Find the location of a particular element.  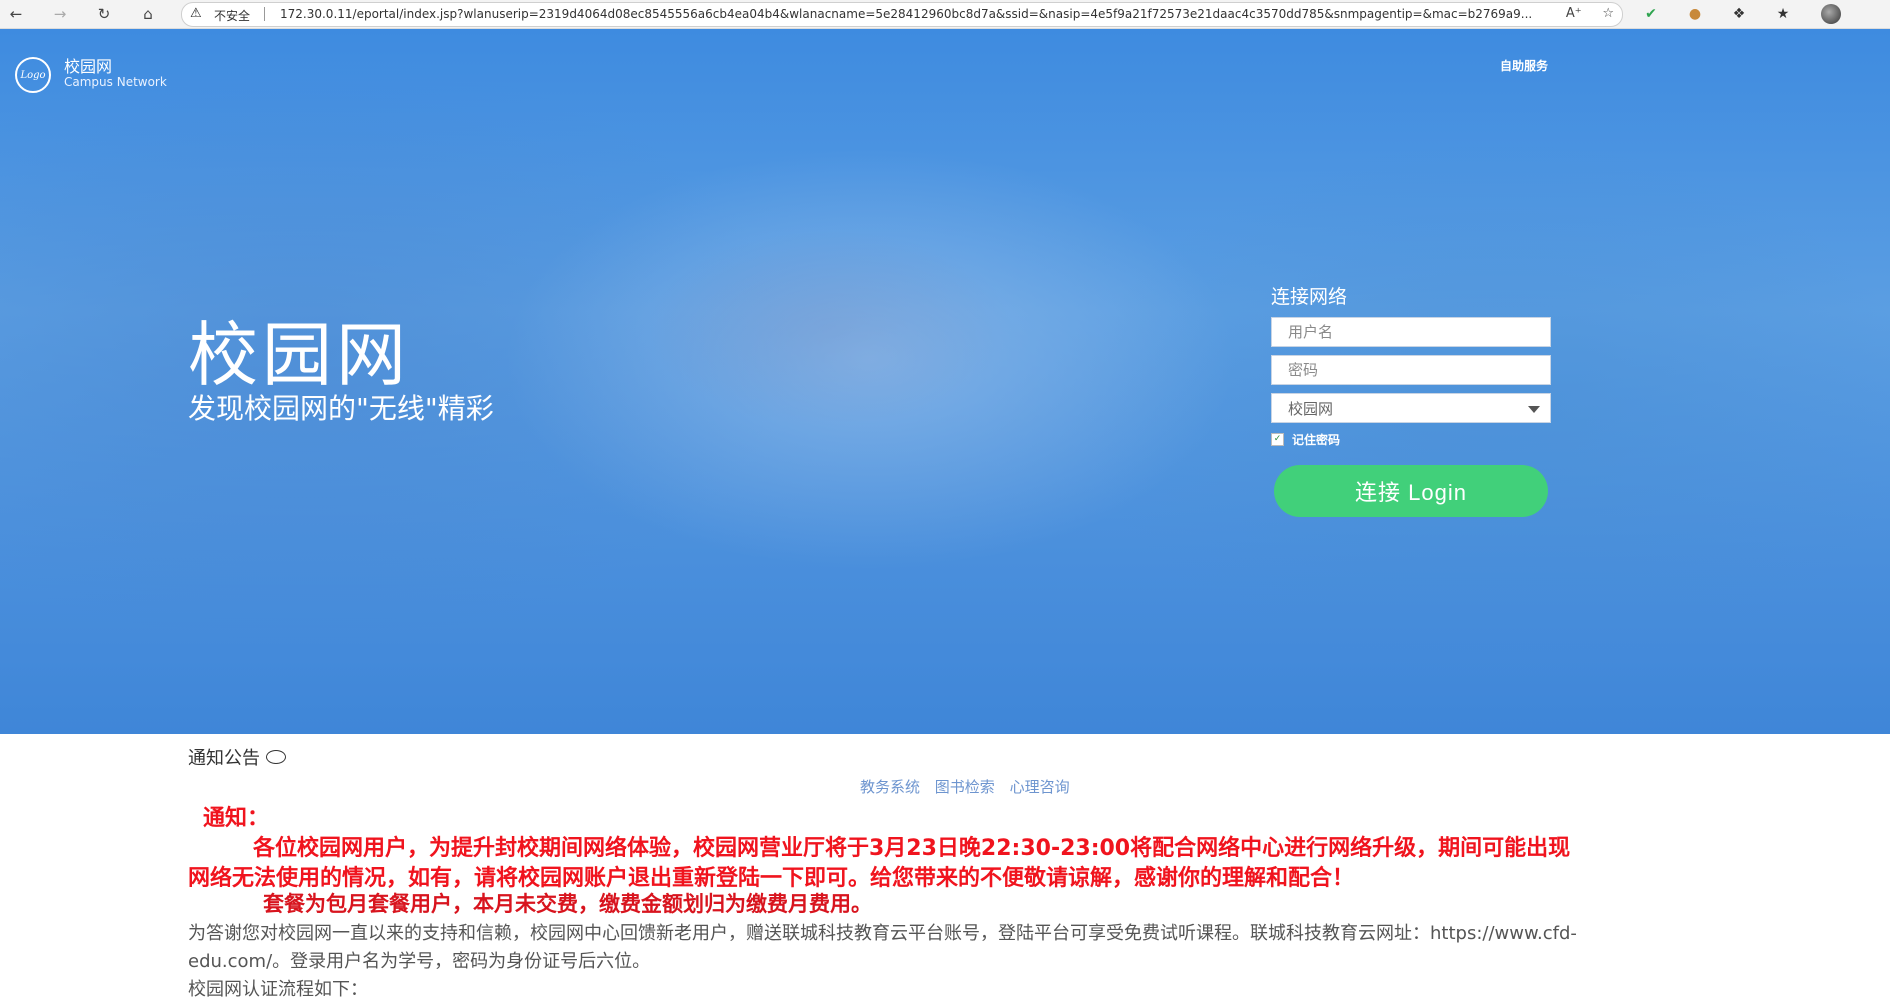

remember-label: 记住密码 is located at coordinates (1316, 440).